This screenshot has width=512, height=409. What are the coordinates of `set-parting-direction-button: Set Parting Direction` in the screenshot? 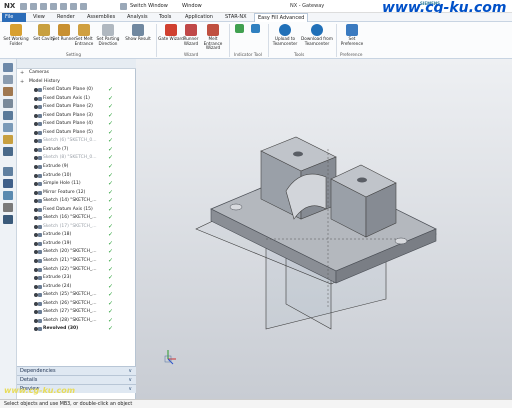 It's located at (108, 35).